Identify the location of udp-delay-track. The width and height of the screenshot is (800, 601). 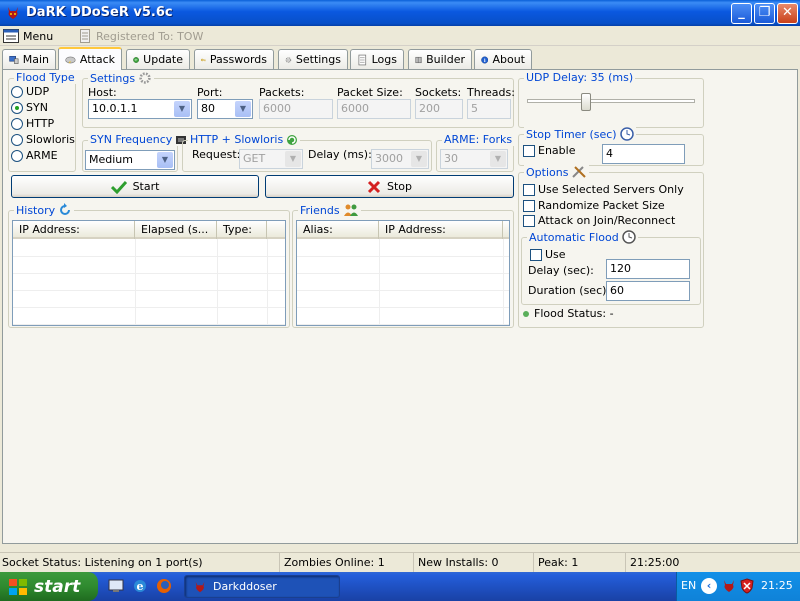
(611, 101).